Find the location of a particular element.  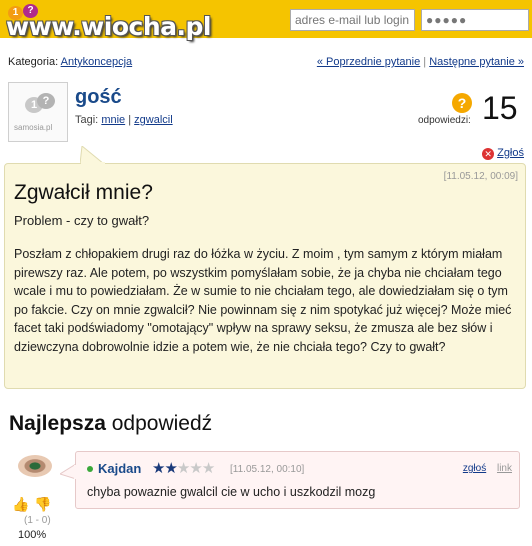

answer-rating: ★★★★★ is located at coordinates (183, 468).